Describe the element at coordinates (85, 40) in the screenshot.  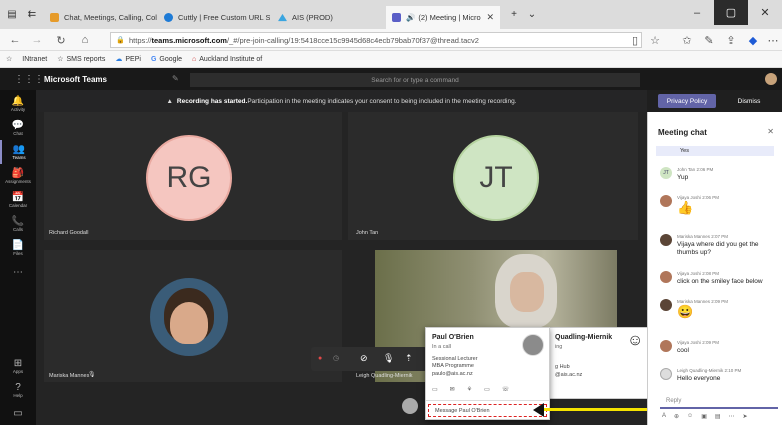
I see `home-icon: ⌂` at that location.